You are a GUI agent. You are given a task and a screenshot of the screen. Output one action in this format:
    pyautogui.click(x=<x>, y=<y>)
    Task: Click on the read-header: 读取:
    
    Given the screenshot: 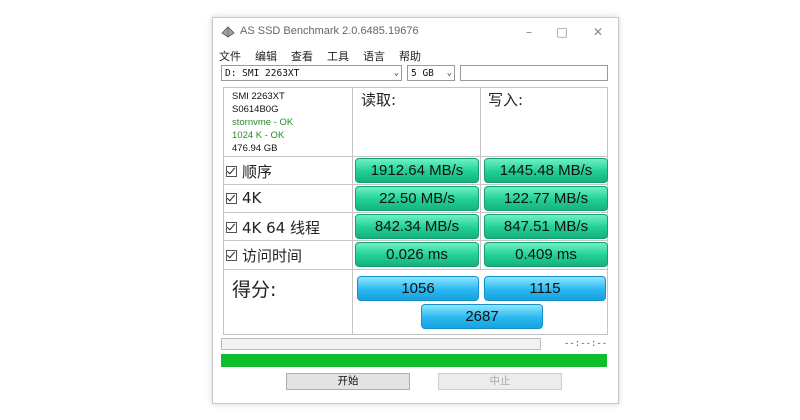 What is the action you would take?
    pyautogui.click(x=379, y=100)
    